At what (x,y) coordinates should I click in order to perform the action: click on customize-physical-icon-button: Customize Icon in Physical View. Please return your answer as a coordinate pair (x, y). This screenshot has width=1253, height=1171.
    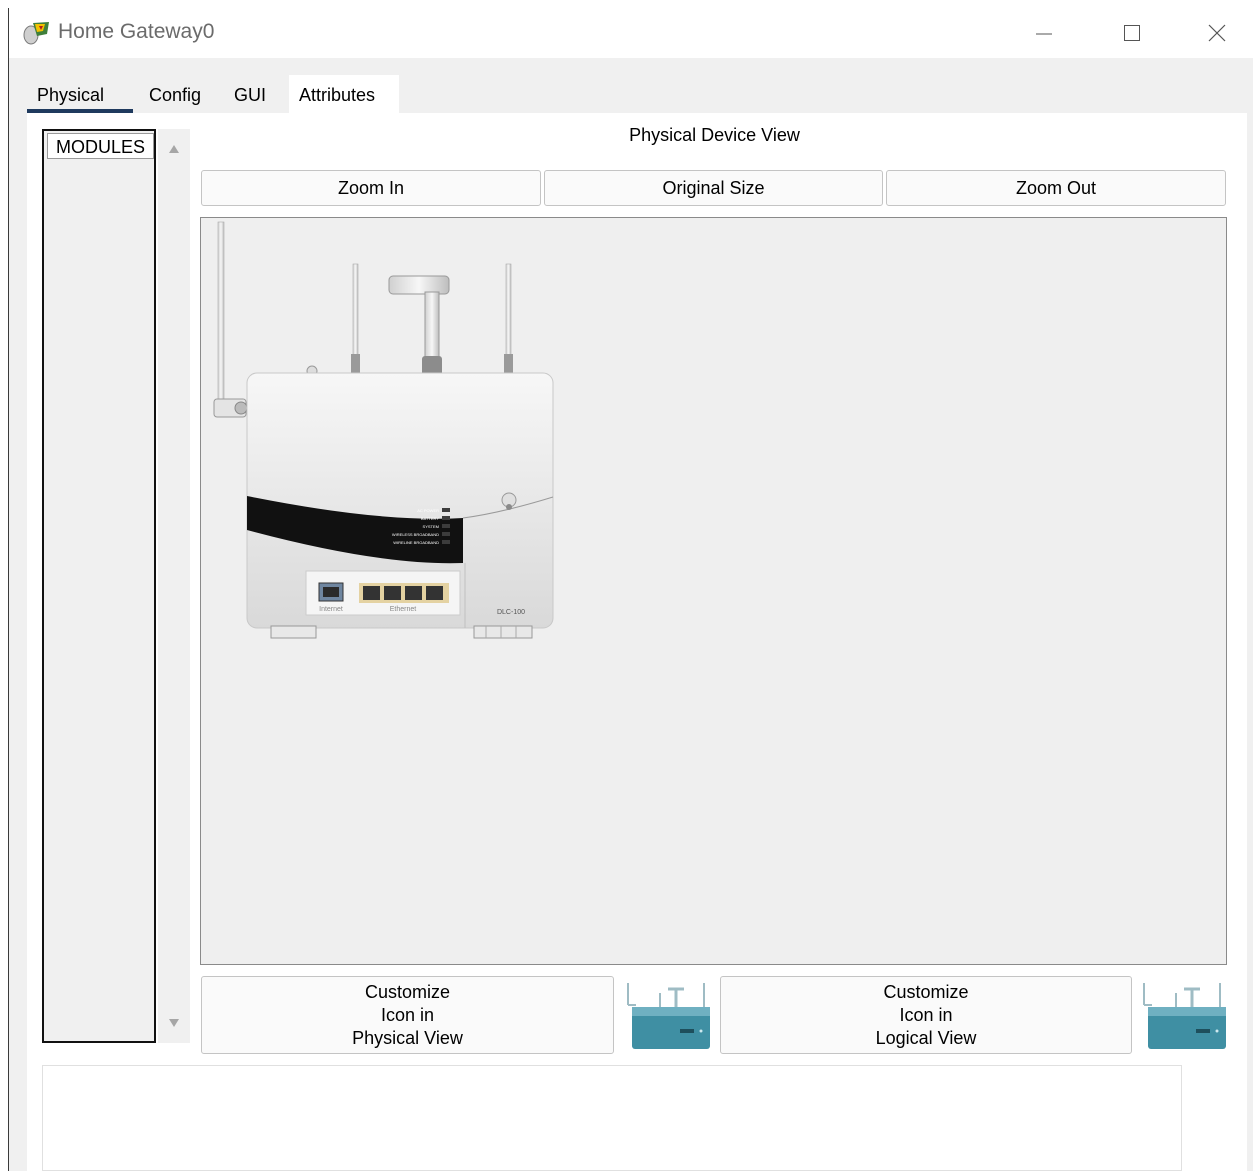
    Looking at the image, I should click on (407, 1015).